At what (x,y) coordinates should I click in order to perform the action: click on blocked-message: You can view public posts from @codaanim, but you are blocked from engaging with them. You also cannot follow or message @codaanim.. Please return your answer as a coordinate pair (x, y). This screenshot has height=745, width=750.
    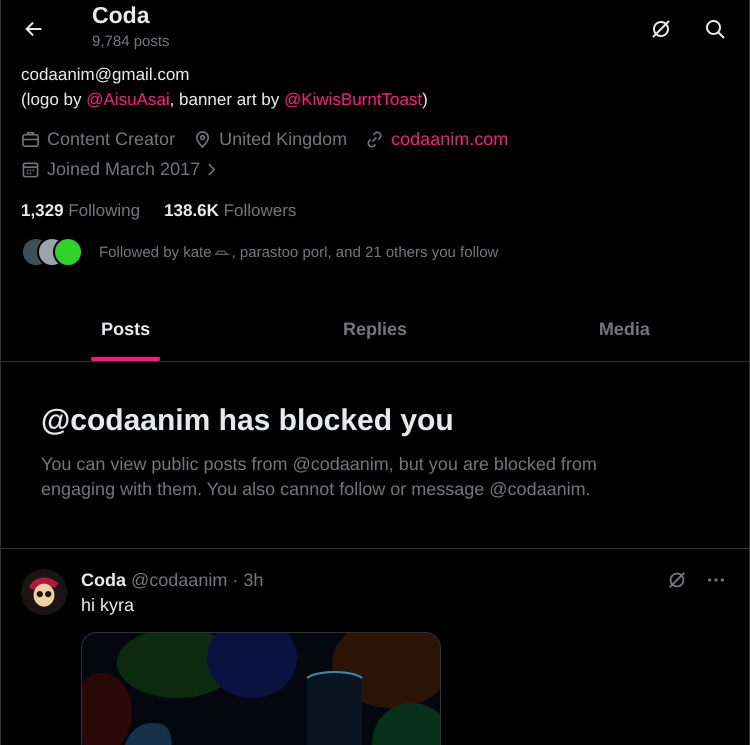
    Looking at the image, I should click on (319, 477).